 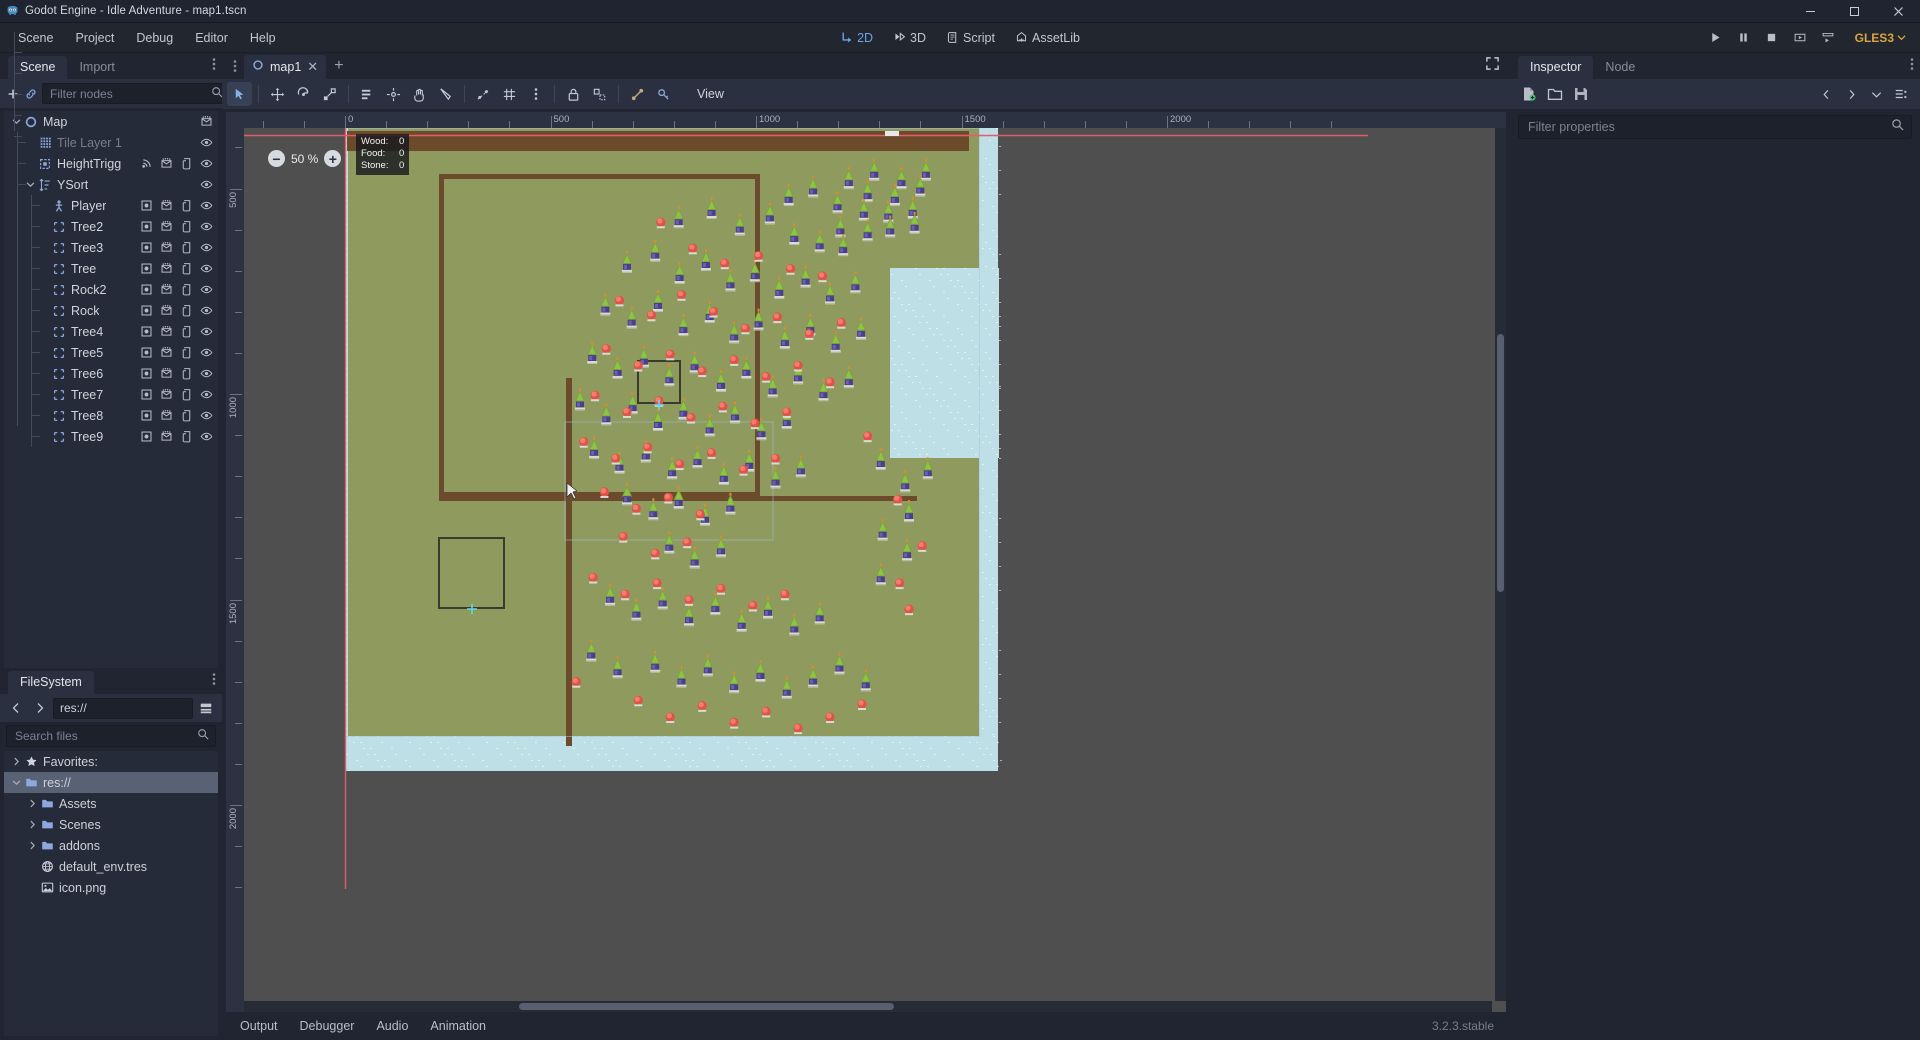 I want to click on filesystem-path-field: res://, so click(x=123, y=708).